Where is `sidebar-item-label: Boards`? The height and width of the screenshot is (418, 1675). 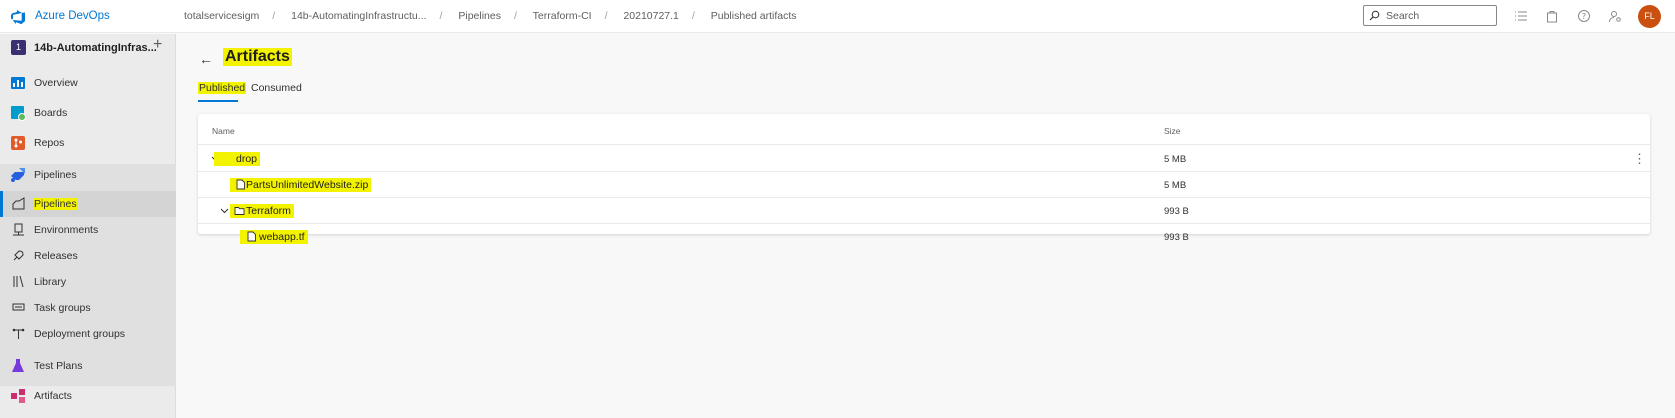 sidebar-item-label: Boards is located at coordinates (51, 113).